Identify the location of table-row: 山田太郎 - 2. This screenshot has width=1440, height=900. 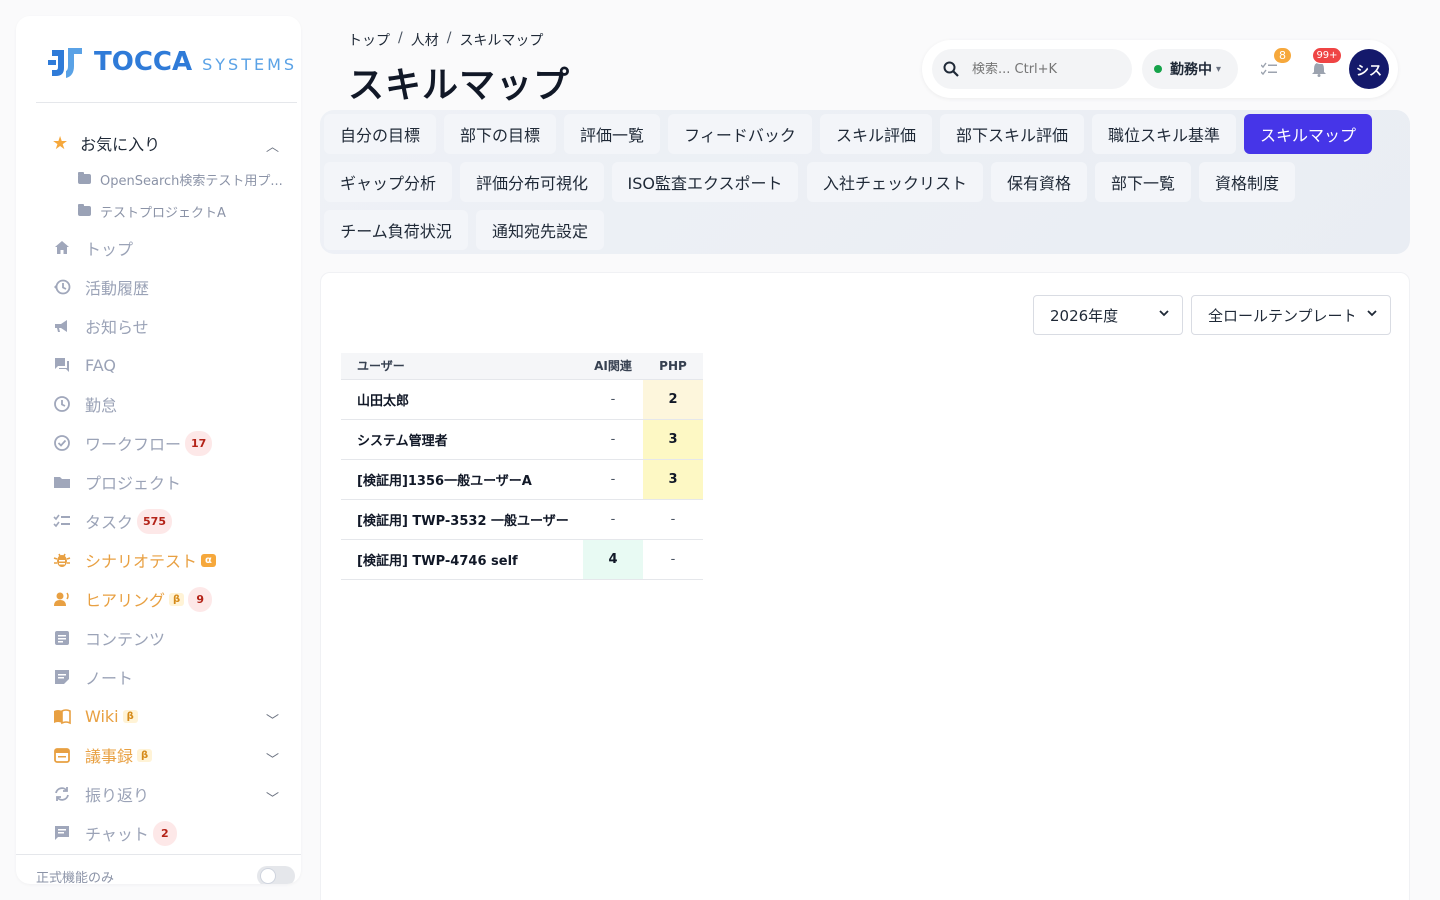
(522, 399).